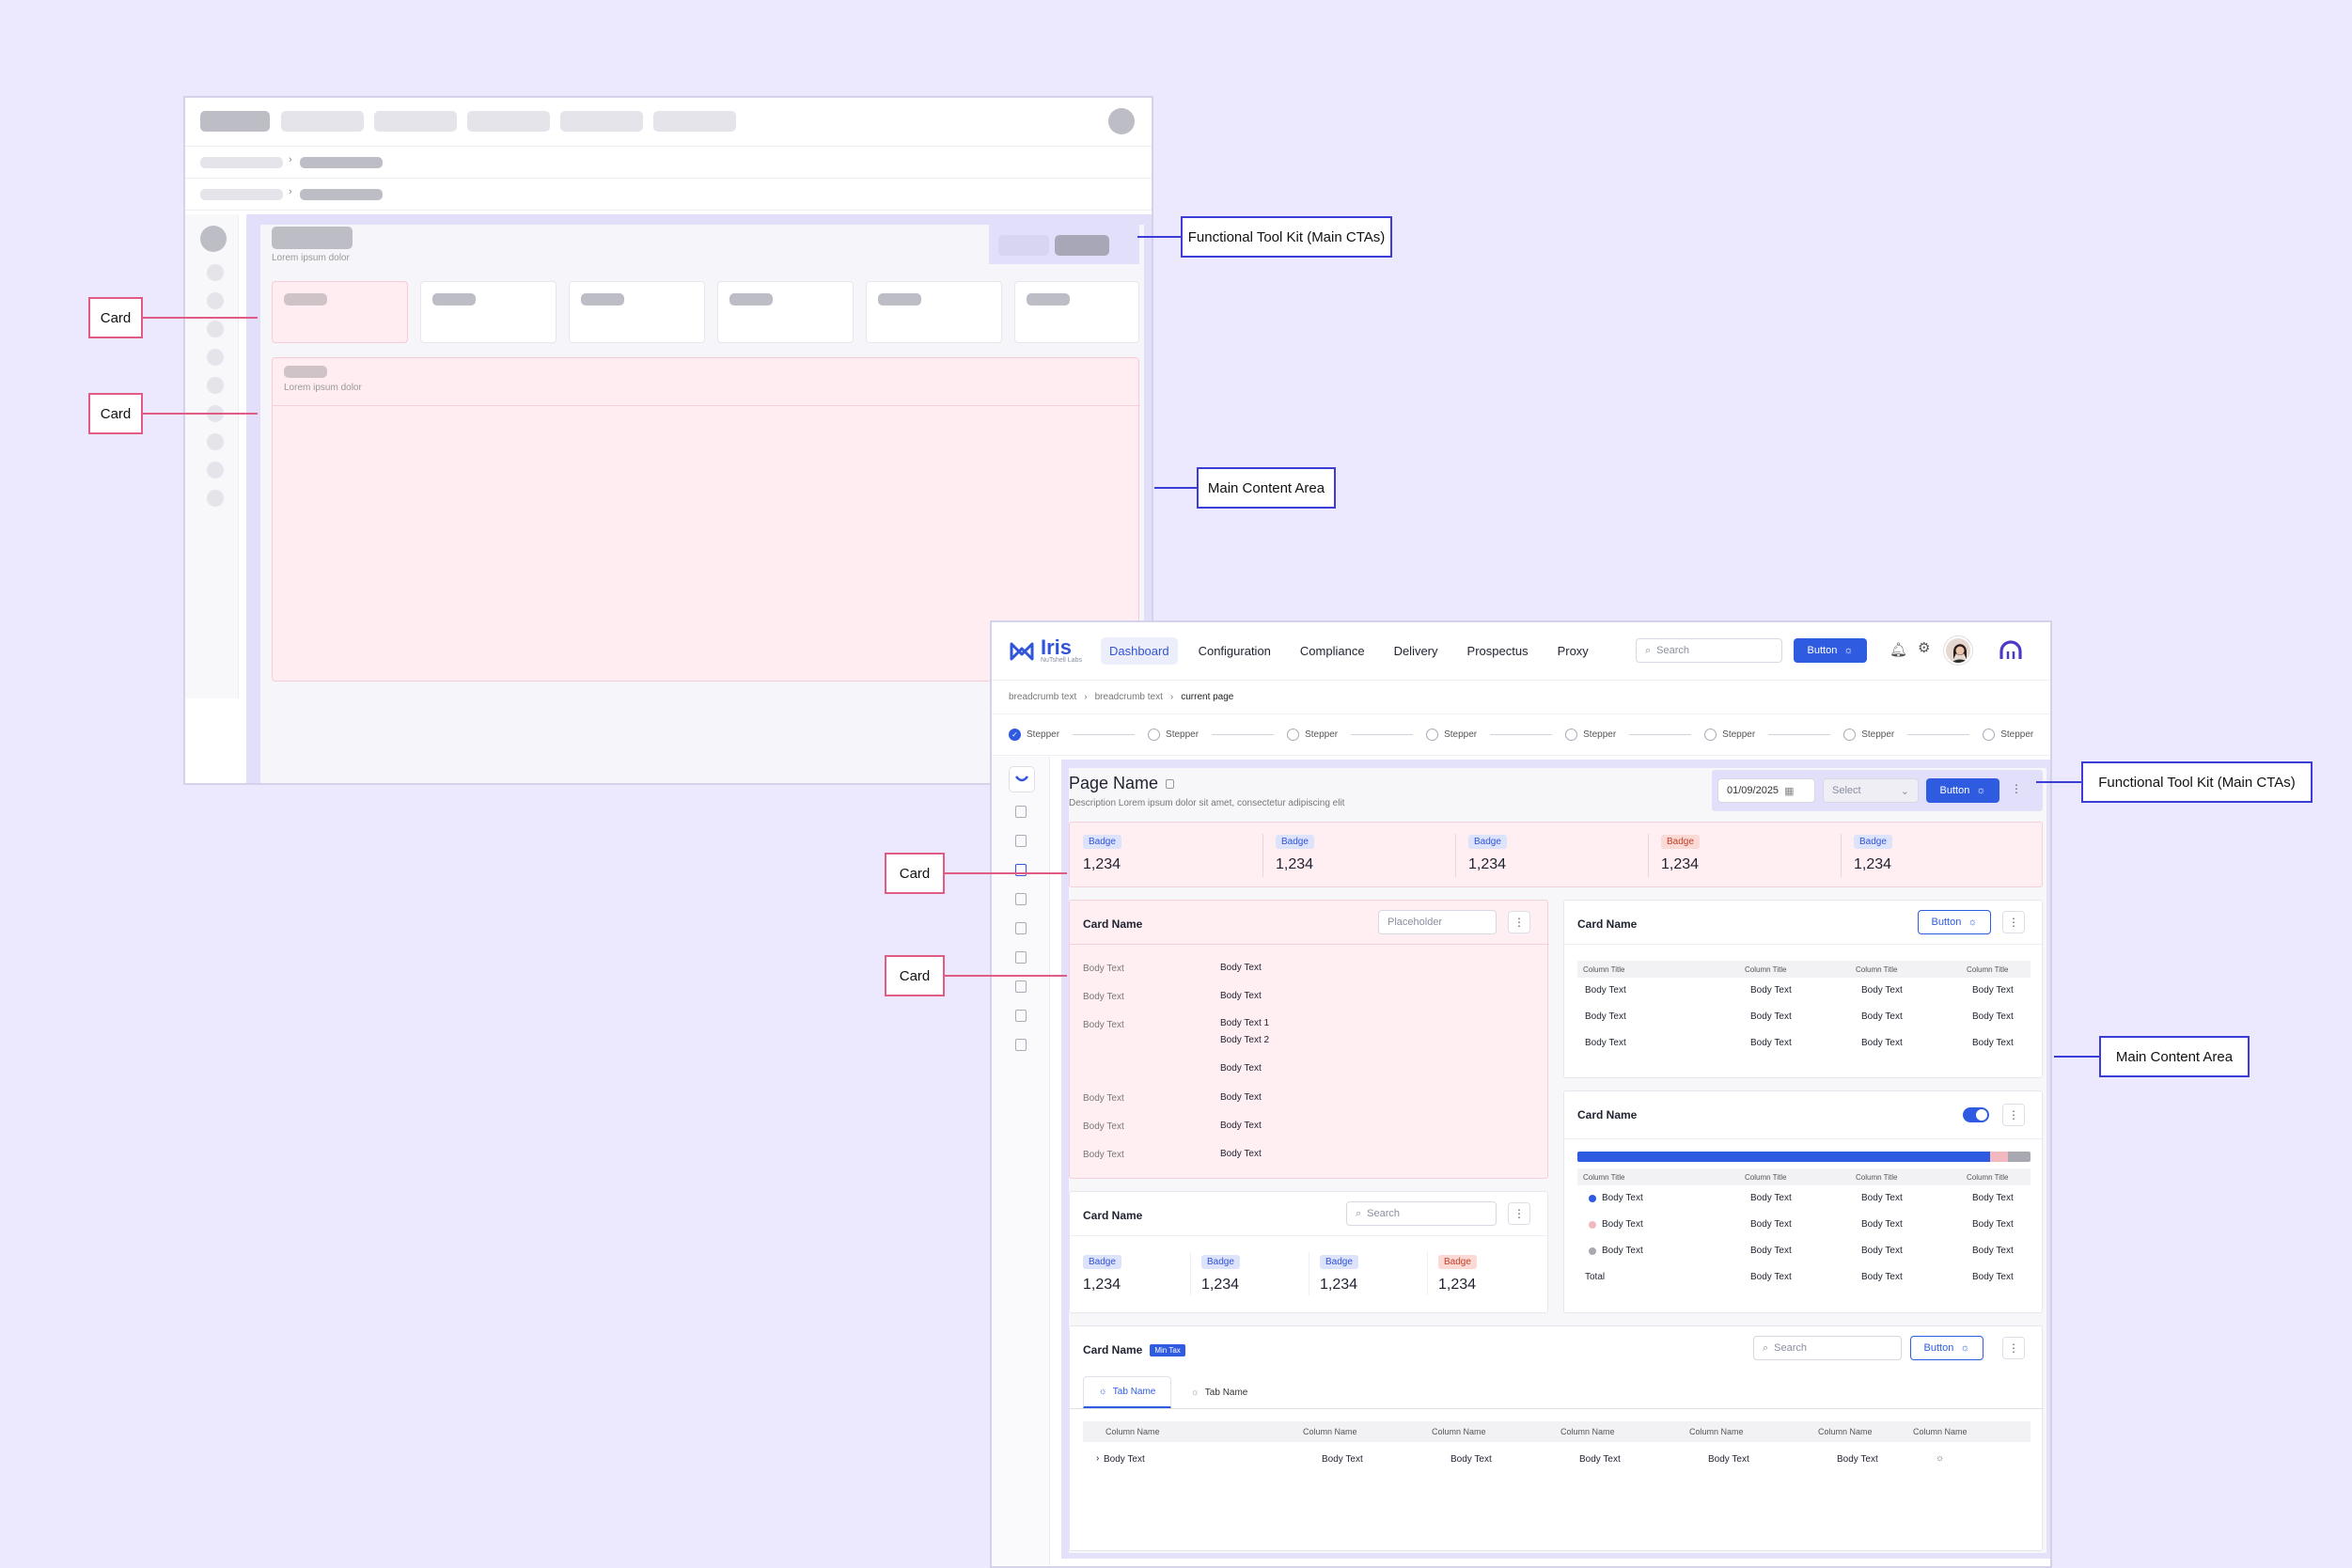  I want to click on step-8: Stepper, so click(2008, 735).